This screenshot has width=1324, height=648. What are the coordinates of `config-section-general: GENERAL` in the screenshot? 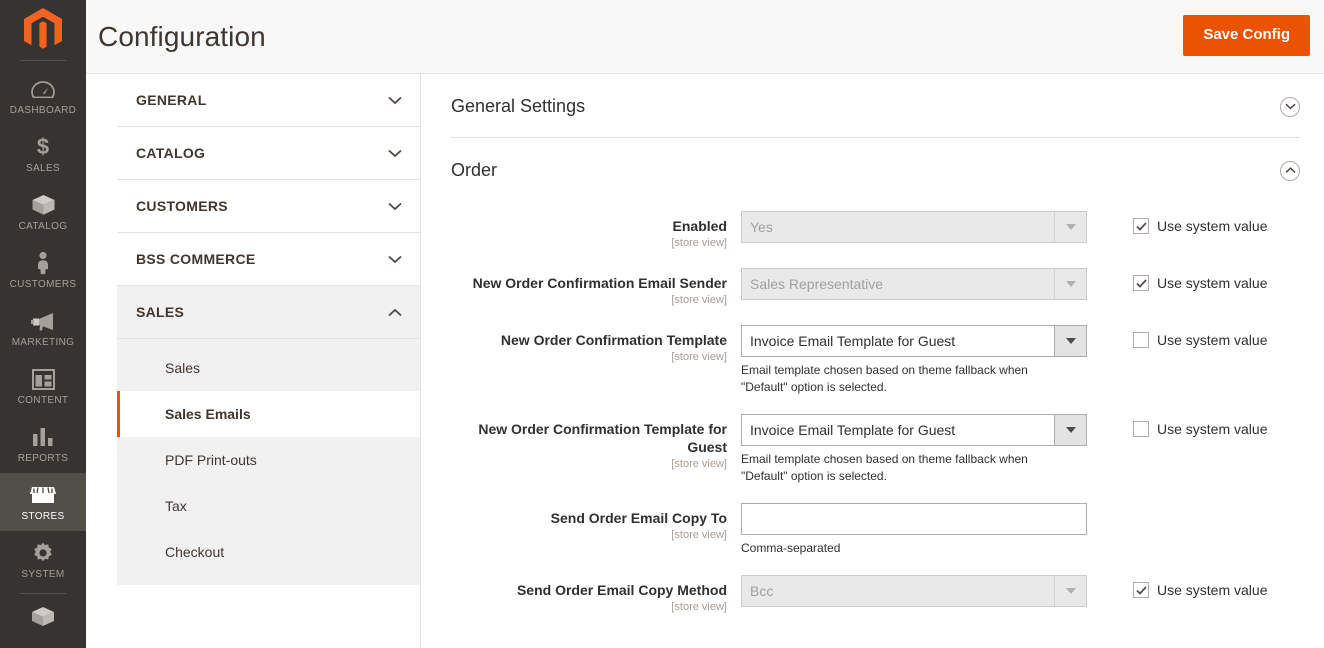 It's located at (268, 100).